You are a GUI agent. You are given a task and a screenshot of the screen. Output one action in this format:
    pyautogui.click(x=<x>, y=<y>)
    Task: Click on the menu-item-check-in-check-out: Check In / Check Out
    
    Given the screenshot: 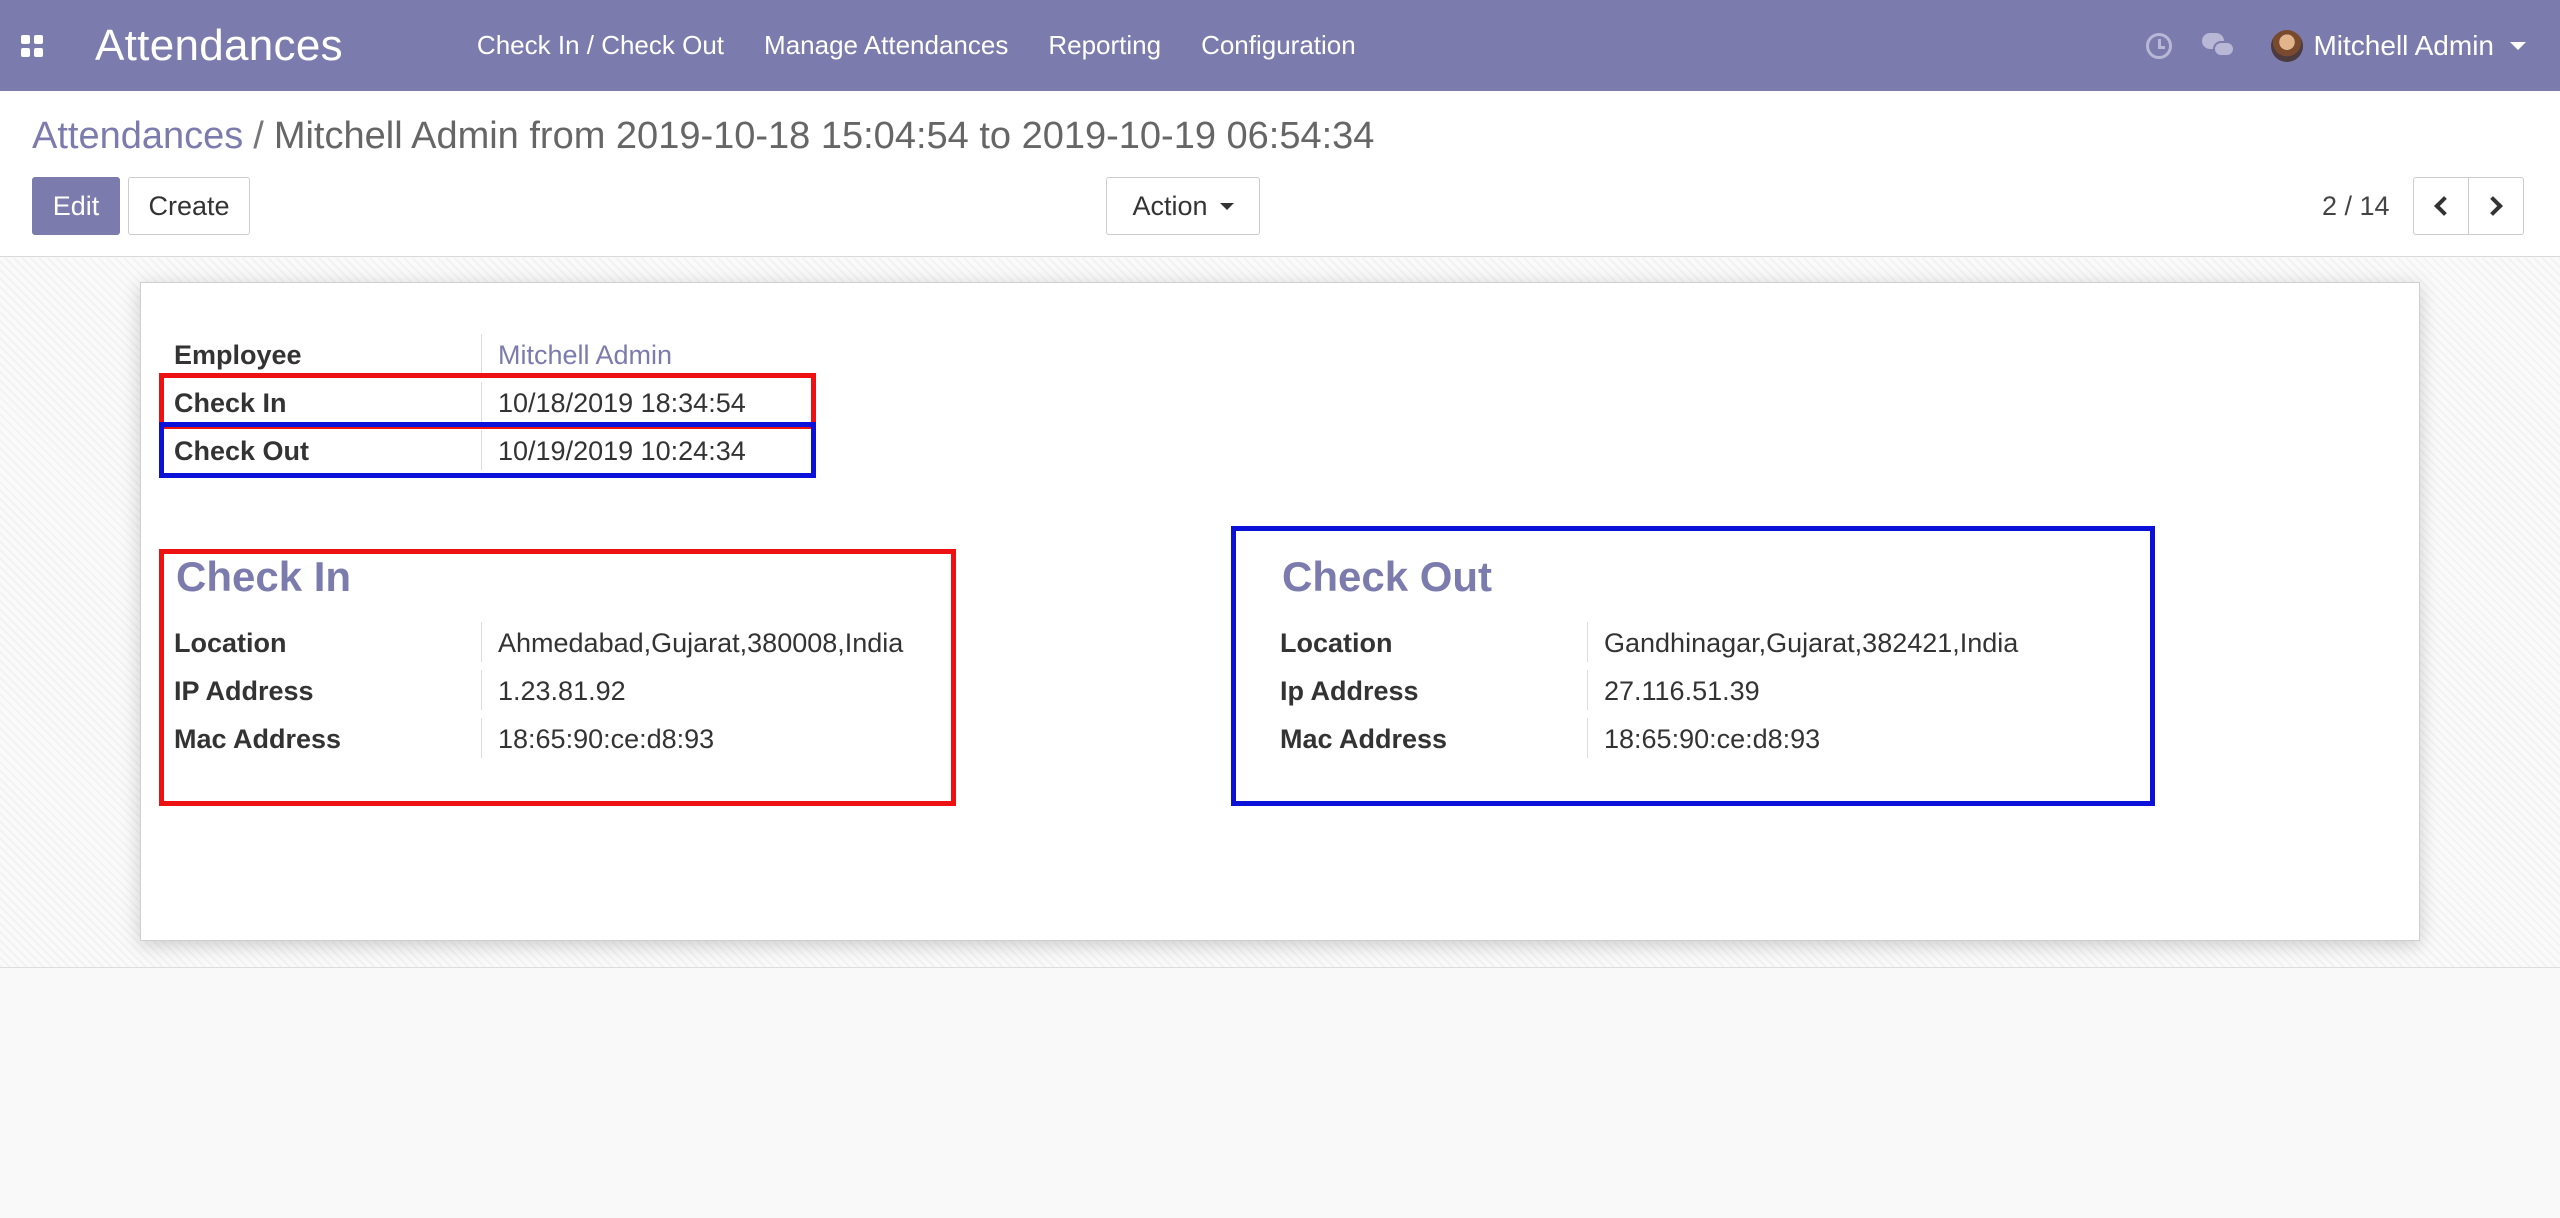 What is the action you would take?
    pyautogui.click(x=600, y=45)
    